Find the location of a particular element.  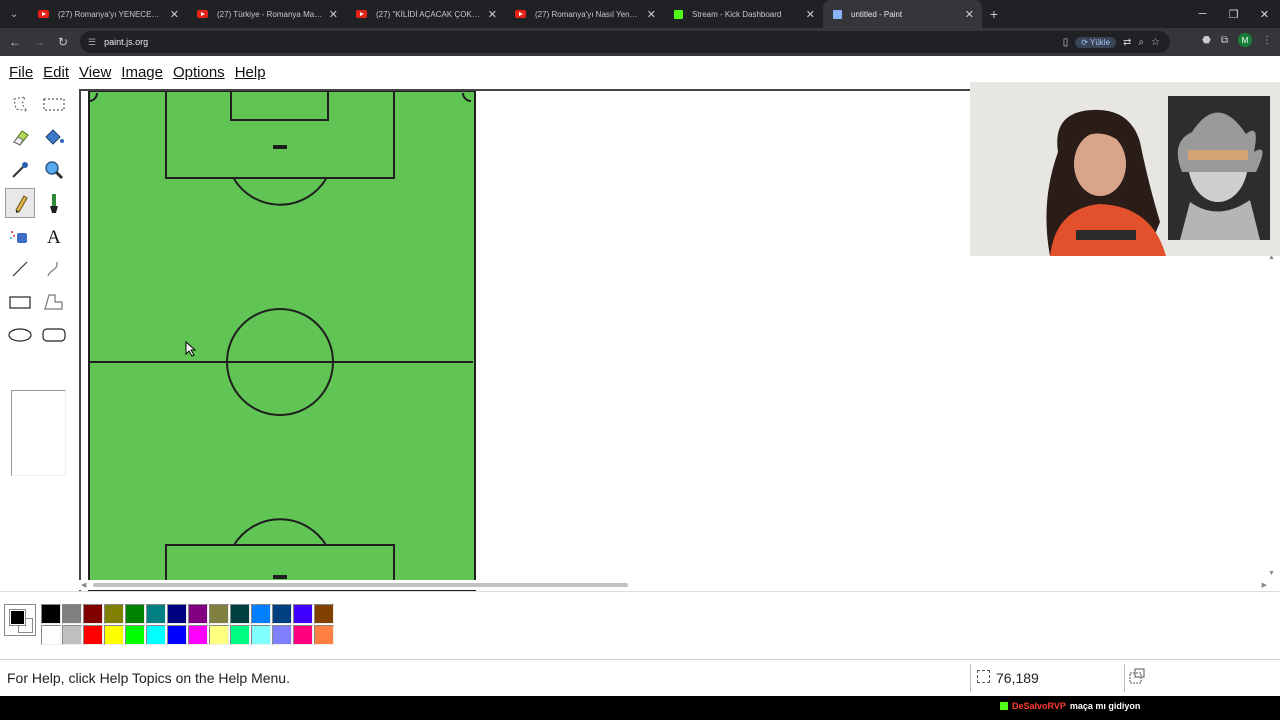

youtube-icon is located at coordinates (520, 14).